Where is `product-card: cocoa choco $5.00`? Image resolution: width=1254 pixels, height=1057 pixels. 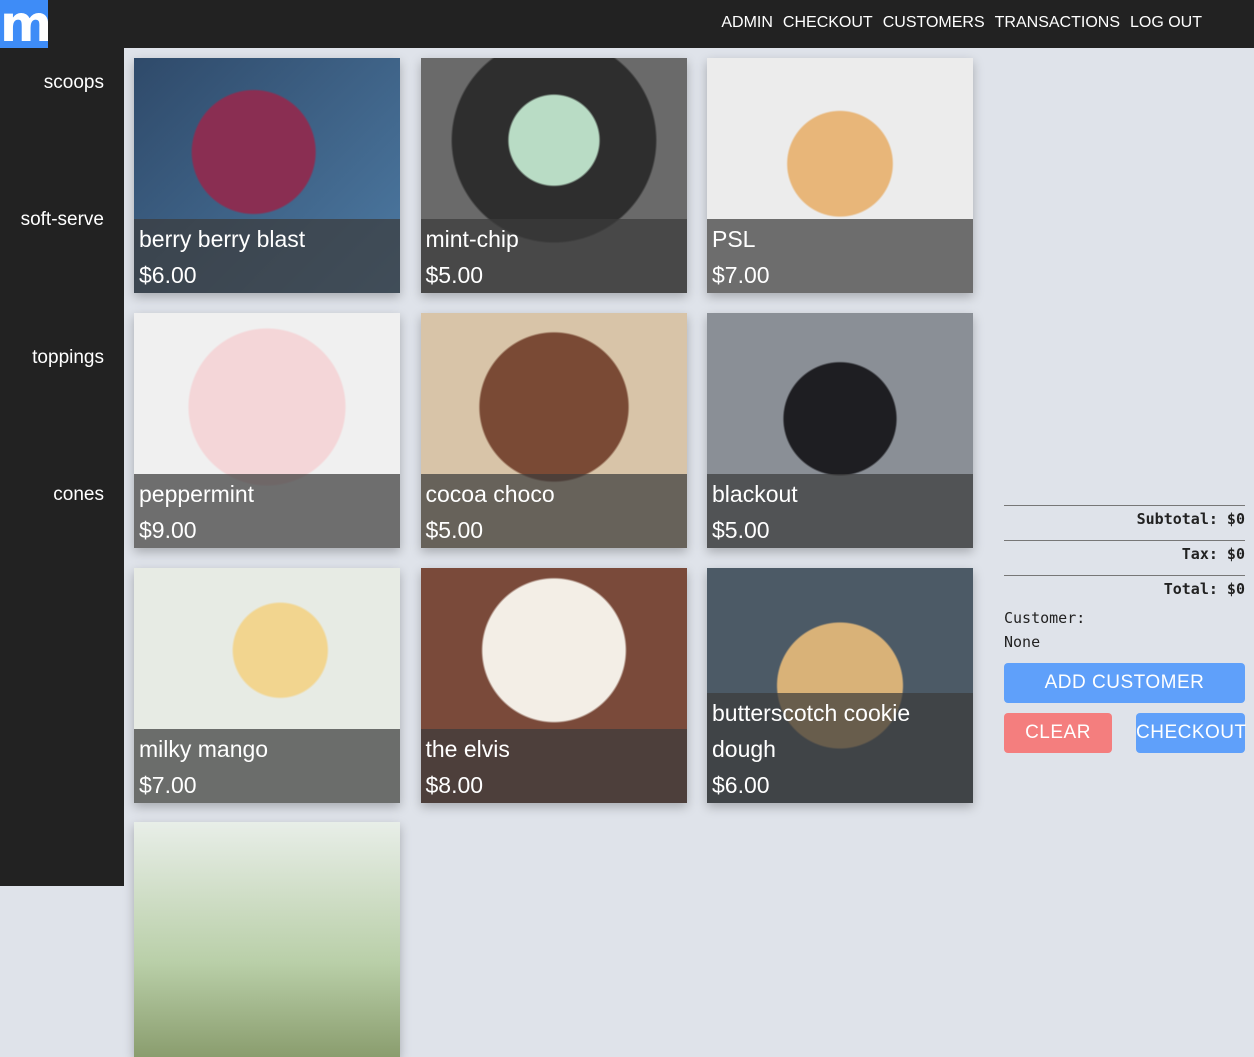 product-card: cocoa choco $5.00 is located at coordinates (553, 430).